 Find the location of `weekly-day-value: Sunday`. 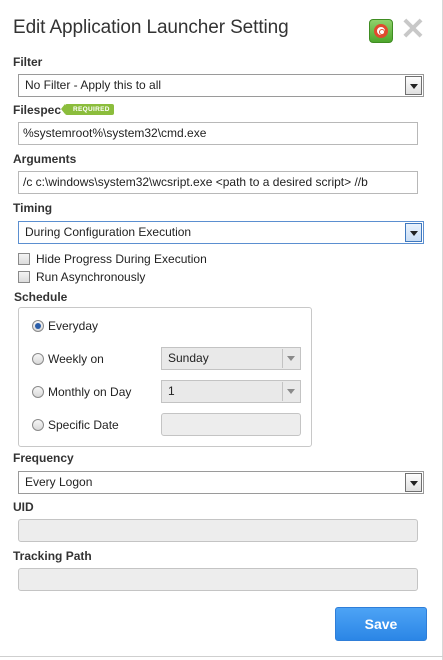

weekly-day-value: Sunday is located at coordinates (188, 358).